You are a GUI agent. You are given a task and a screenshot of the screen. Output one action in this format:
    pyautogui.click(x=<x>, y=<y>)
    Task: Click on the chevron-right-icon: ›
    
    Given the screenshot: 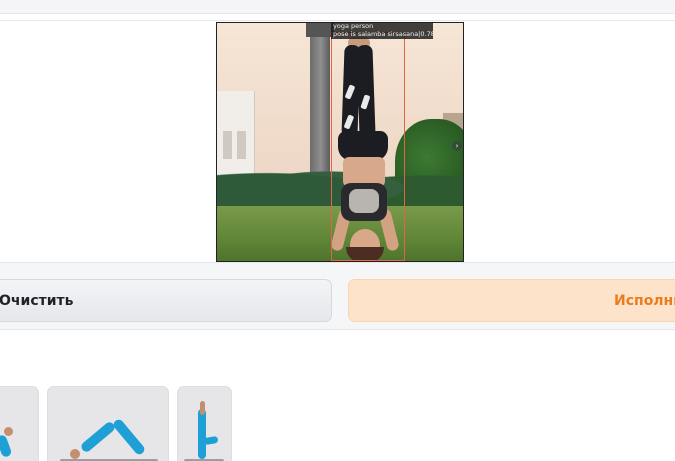 What is the action you would take?
    pyautogui.click(x=457, y=146)
    